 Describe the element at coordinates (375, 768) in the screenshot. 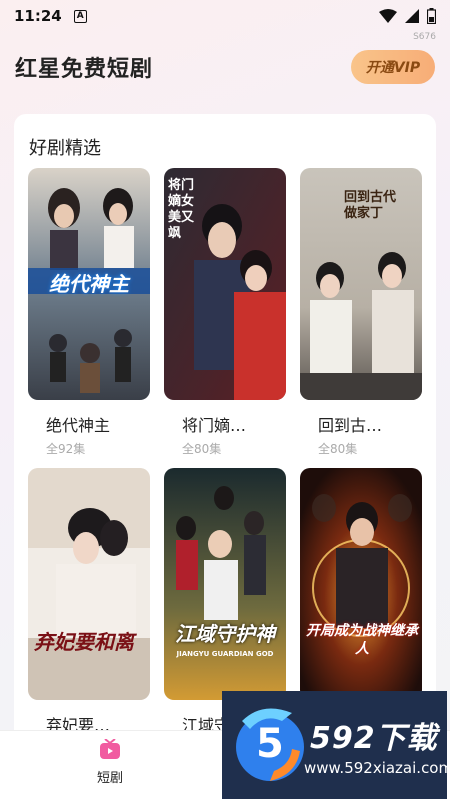

I see `site-logo-url: www.592xiazai.com` at that location.